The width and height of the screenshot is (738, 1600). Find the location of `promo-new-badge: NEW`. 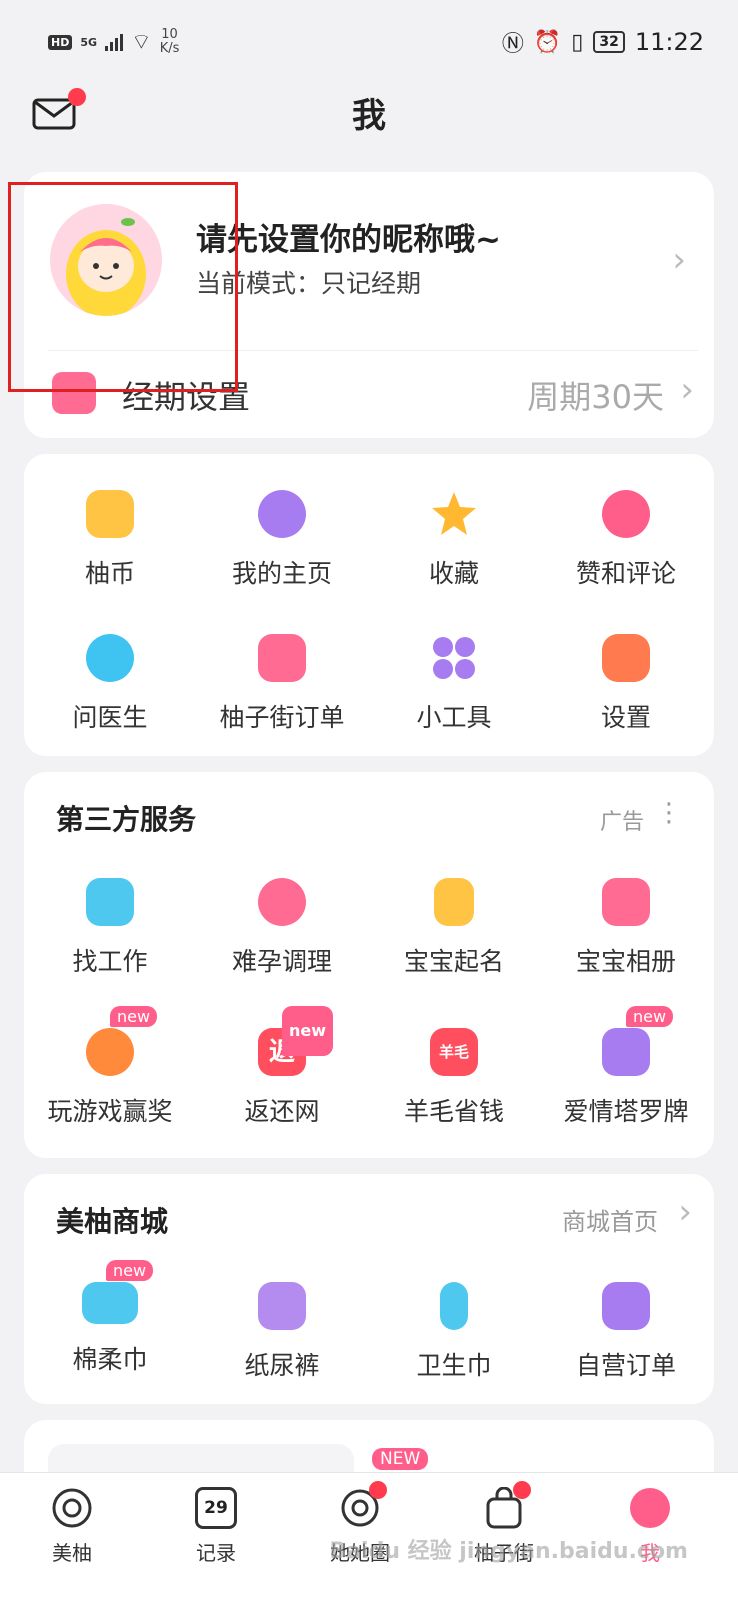

promo-new-badge: NEW is located at coordinates (400, 1459).